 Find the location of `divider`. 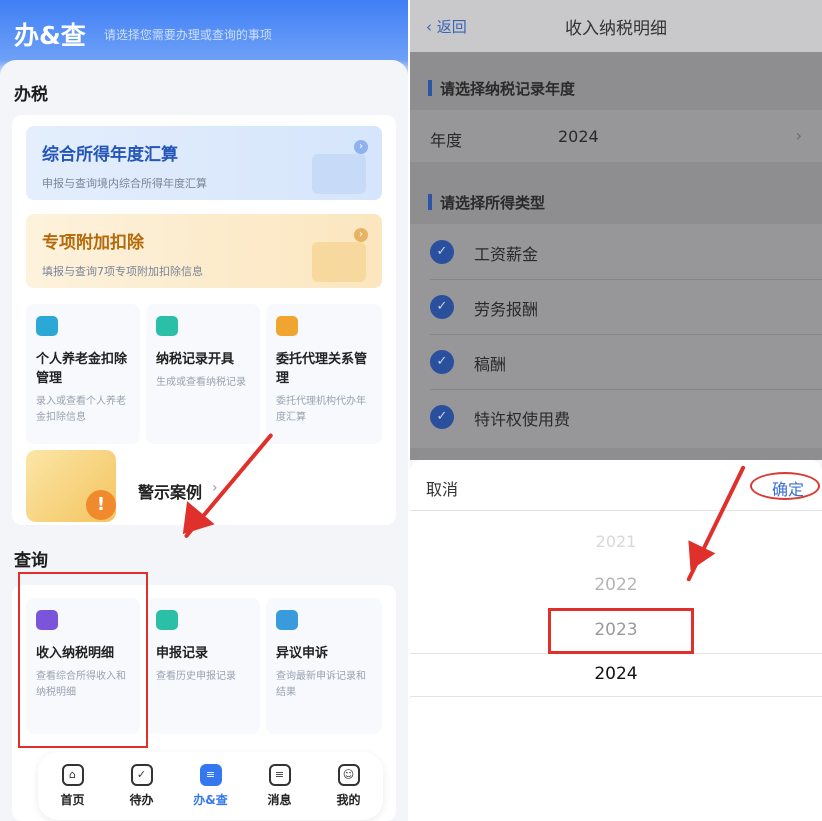

divider is located at coordinates (616, 510).